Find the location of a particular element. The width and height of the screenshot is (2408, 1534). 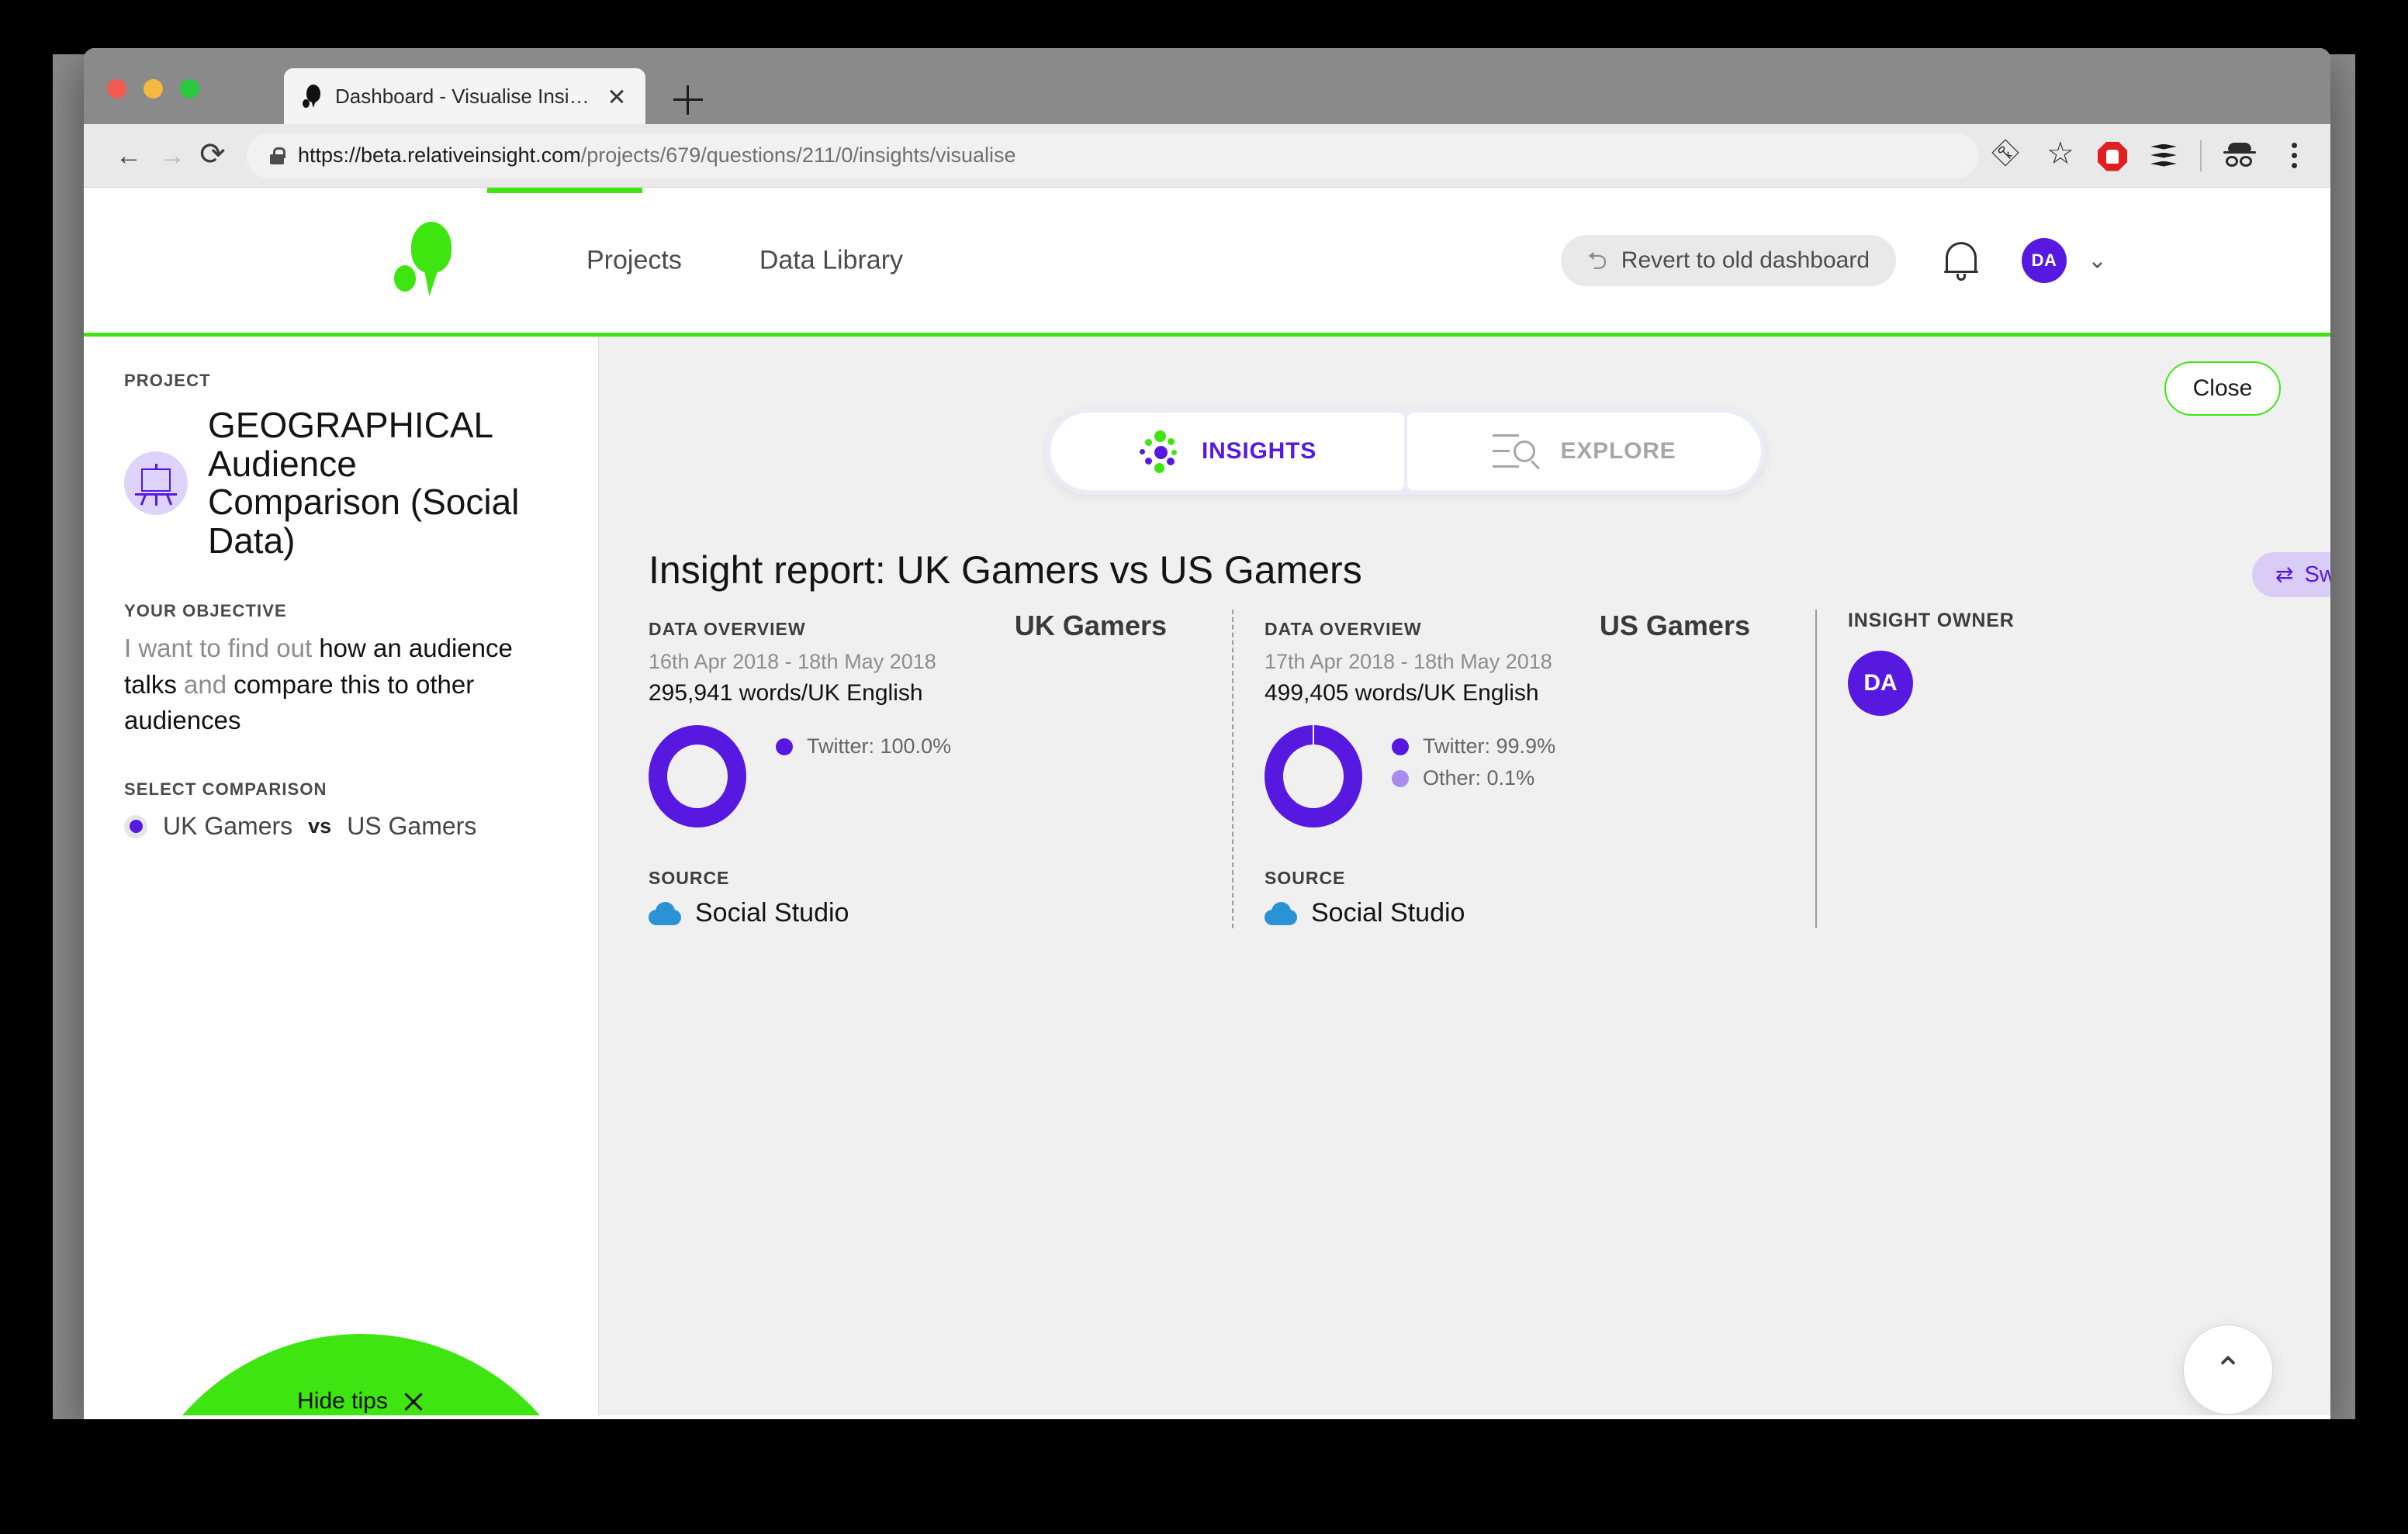

comparison-radio is located at coordinates (135, 826).